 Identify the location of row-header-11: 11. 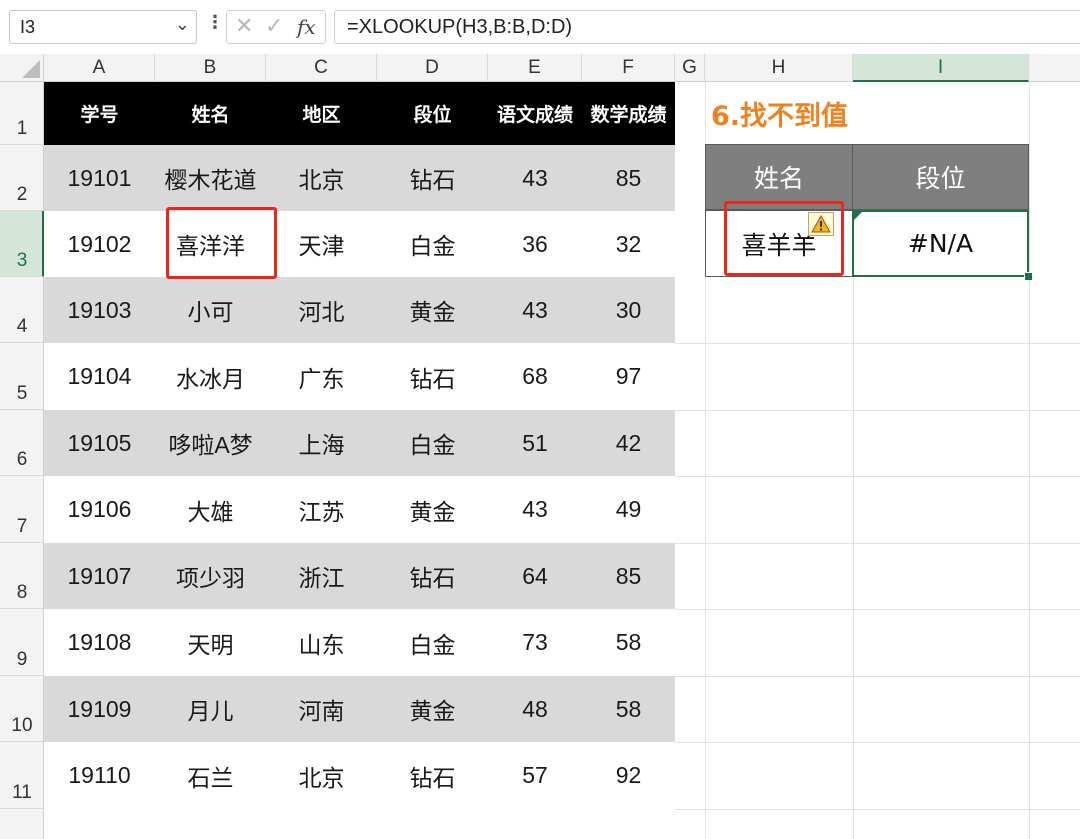
(22, 775).